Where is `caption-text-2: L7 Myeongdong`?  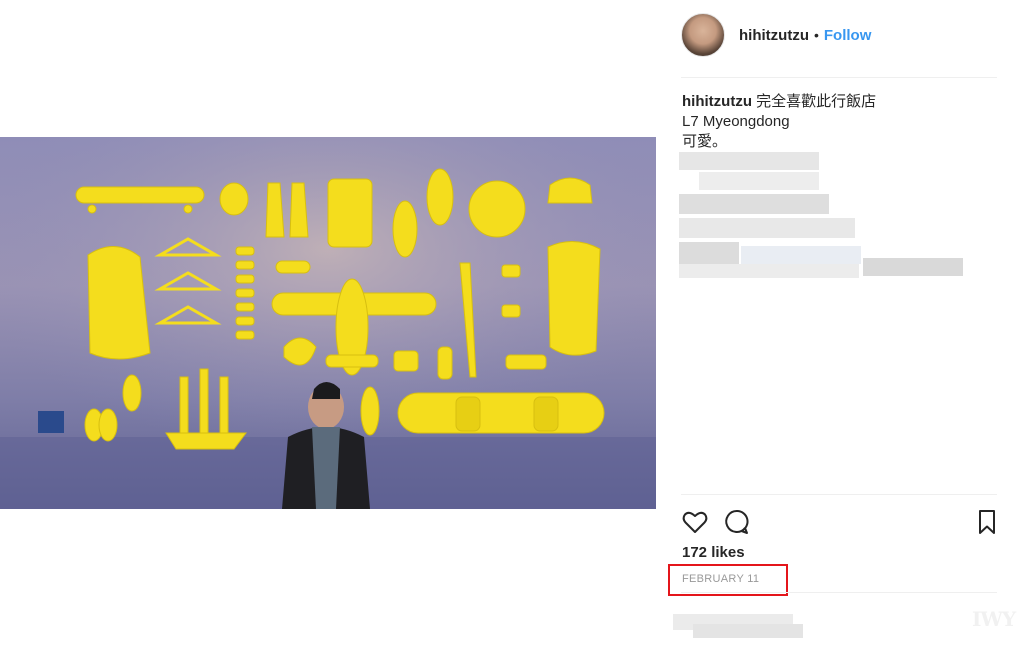
caption-text-2: L7 Myeongdong is located at coordinates (736, 121).